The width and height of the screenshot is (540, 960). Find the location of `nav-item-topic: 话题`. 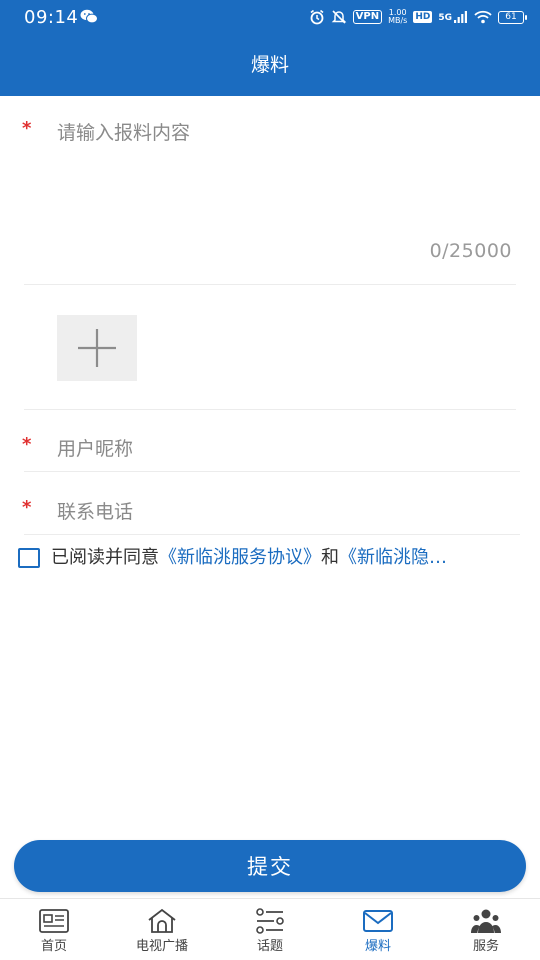

nav-item-topic: 话题 is located at coordinates (270, 929).